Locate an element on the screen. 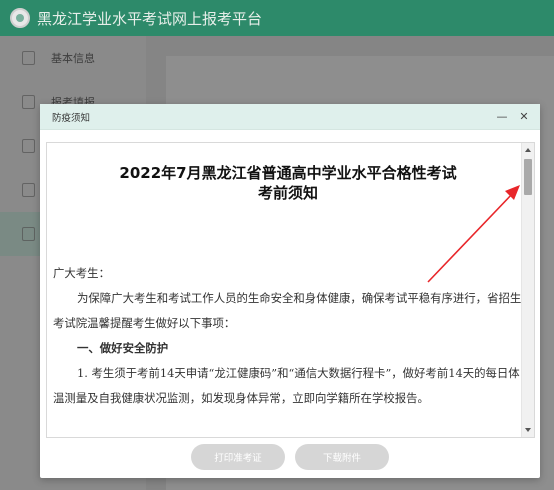 The image size is (554, 490). document-icon is located at coordinates (28, 190).